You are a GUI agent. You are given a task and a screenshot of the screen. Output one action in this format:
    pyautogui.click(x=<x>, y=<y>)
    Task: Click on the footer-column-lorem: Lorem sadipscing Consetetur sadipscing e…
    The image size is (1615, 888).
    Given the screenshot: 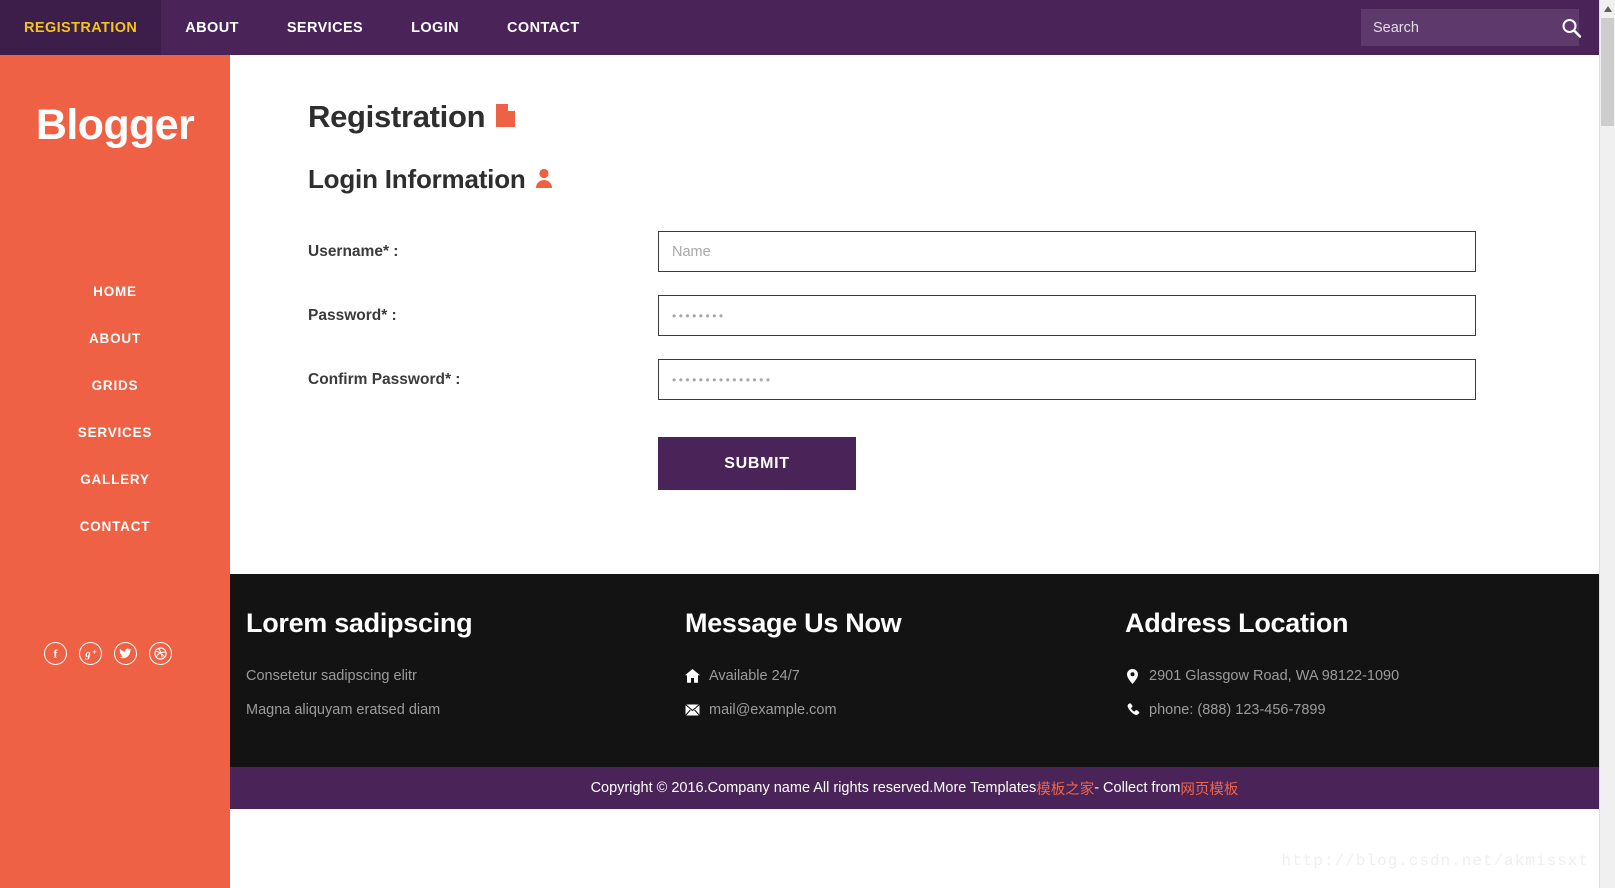 What is the action you would take?
    pyautogui.click(x=457, y=687)
    